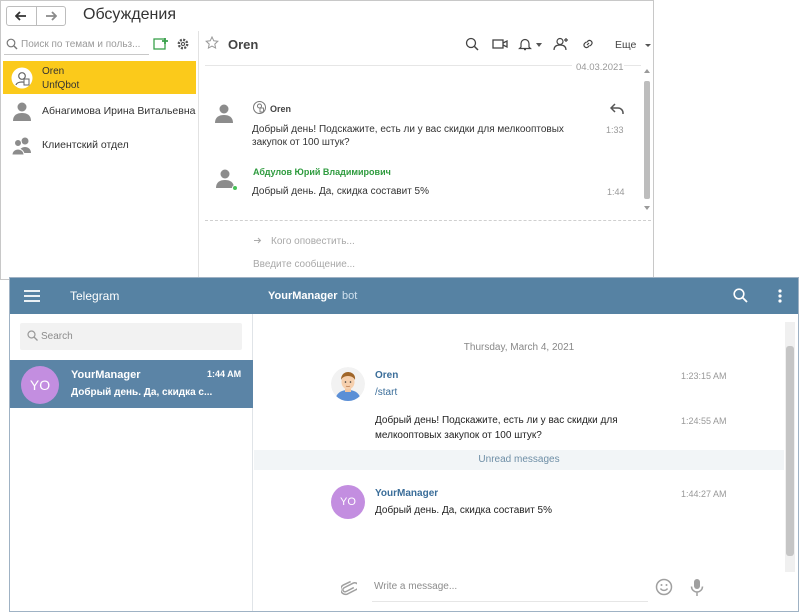  I want to click on message-sender: Абдулов Юрий Владимирович, so click(322, 172).